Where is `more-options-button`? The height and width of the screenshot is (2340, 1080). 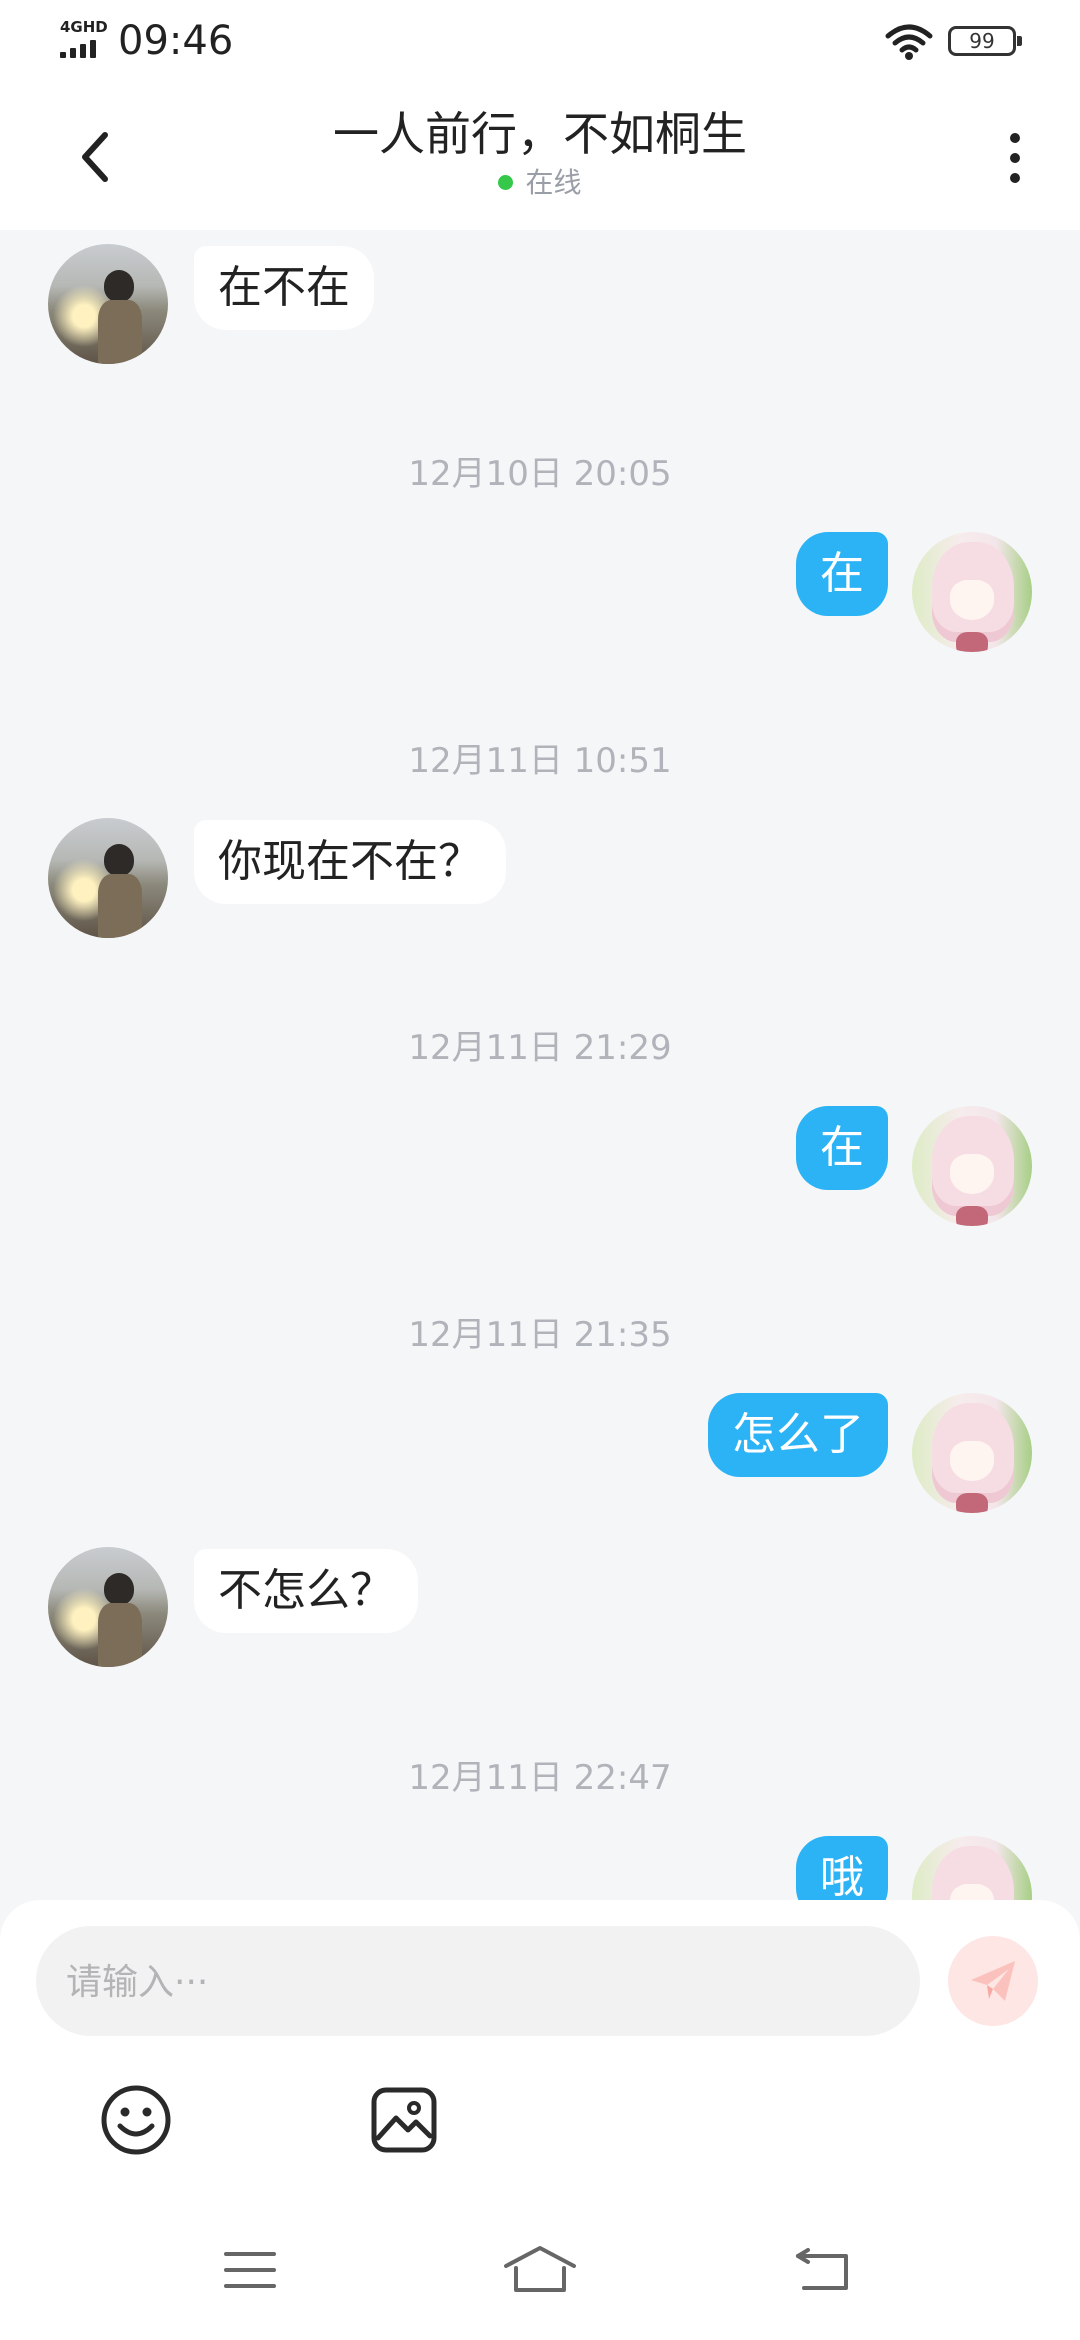
more-options-button is located at coordinates (1015, 158).